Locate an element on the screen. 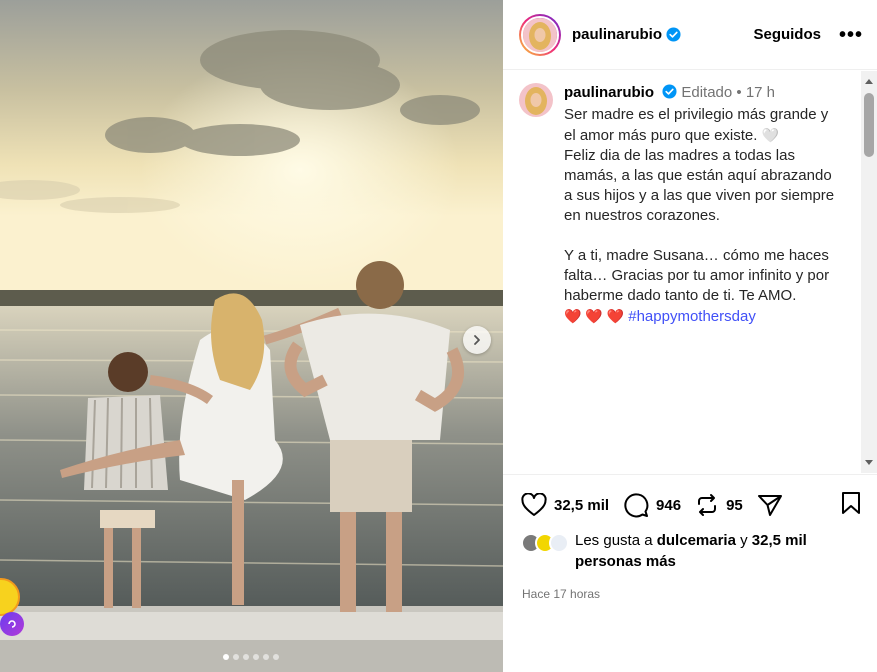  chevron-right-icon is located at coordinates (477, 340).